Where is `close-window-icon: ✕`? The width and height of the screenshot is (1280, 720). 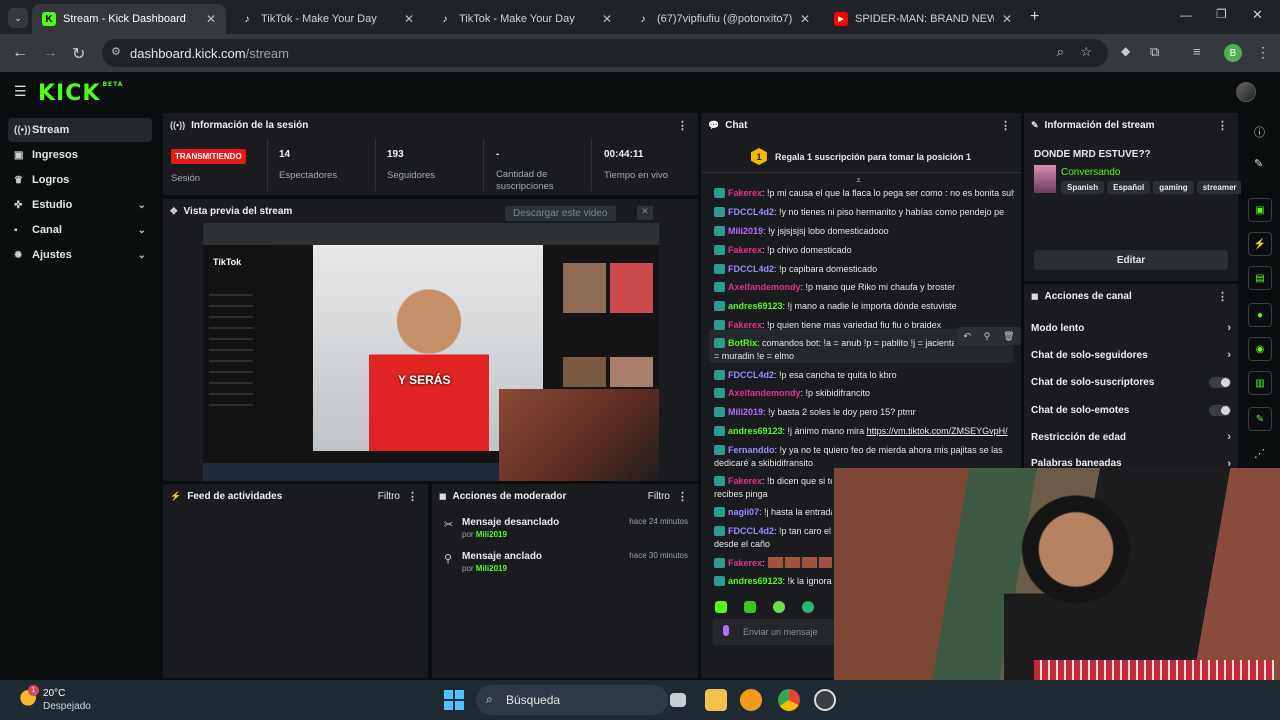 close-window-icon: ✕ is located at coordinates (1257, 15).